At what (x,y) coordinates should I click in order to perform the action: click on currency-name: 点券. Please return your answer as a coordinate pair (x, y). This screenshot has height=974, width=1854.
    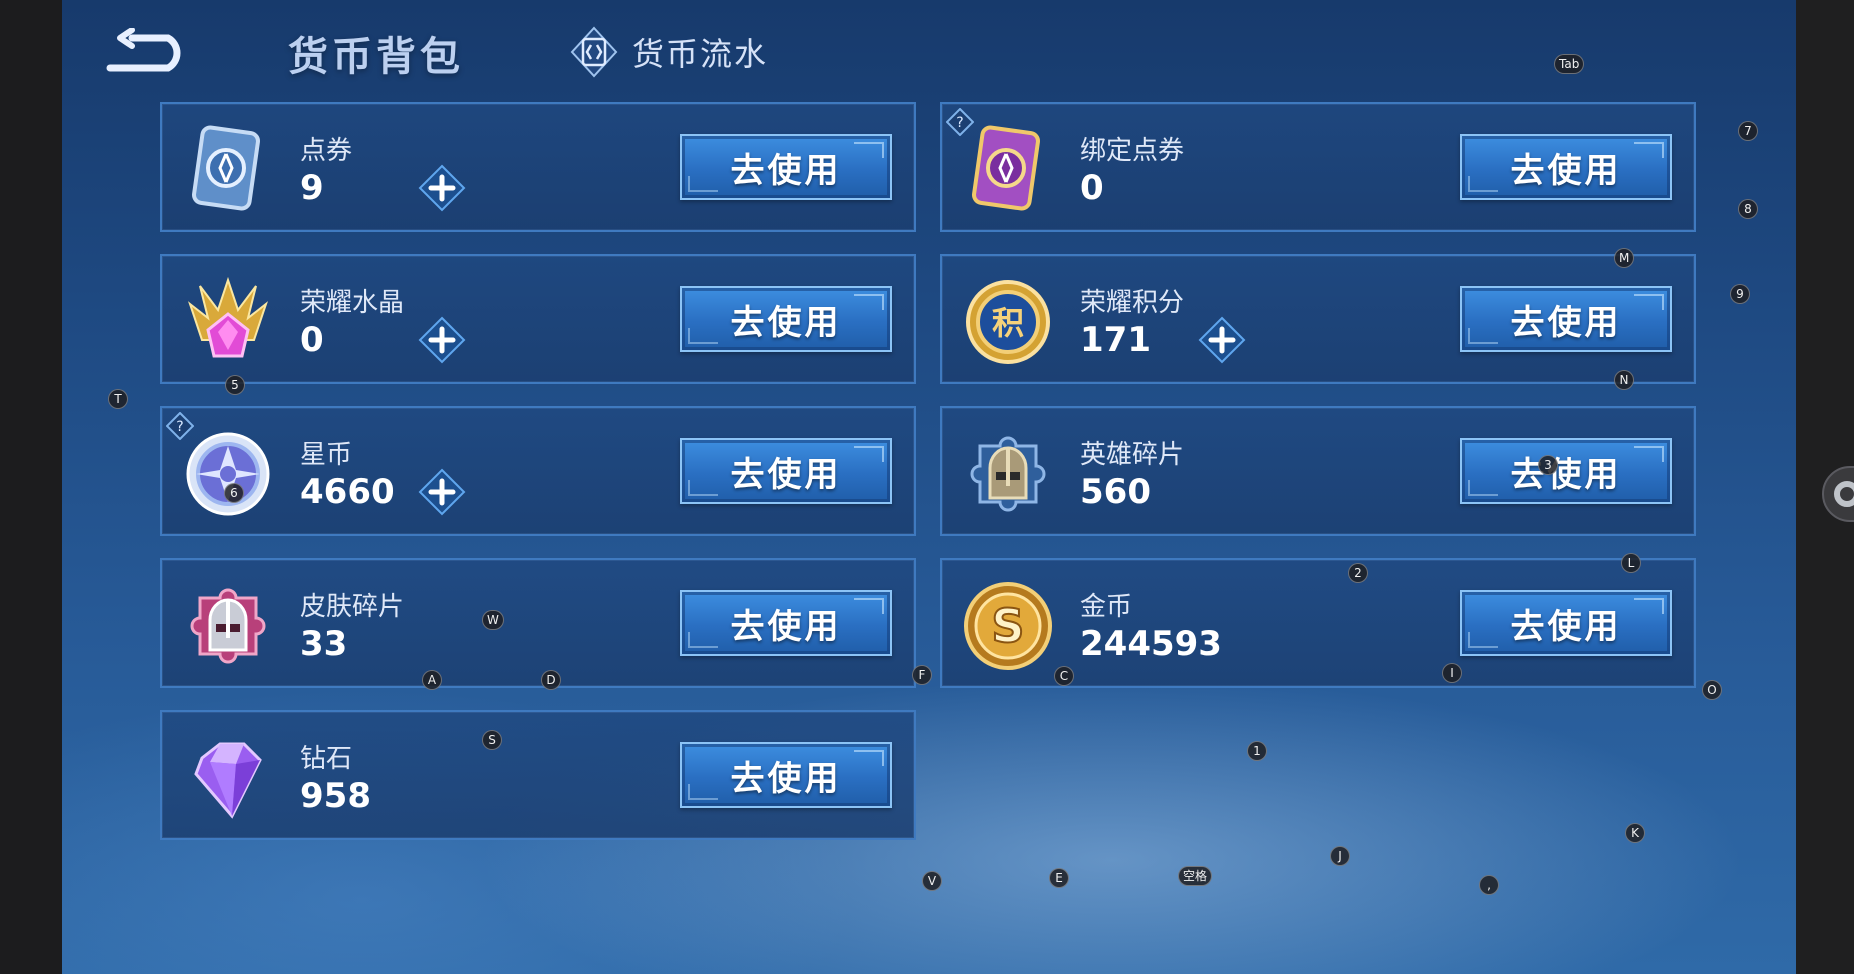
    Looking at the image, I should click on (326, 151).